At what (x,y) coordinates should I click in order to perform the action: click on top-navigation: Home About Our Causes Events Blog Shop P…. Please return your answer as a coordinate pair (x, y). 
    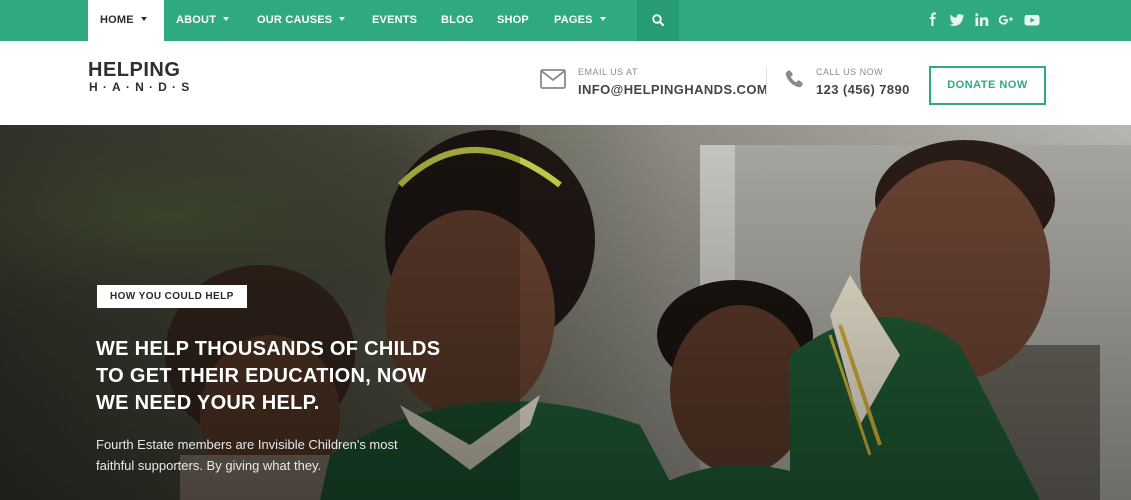
    Looking at the image, I should click on (565, 20).